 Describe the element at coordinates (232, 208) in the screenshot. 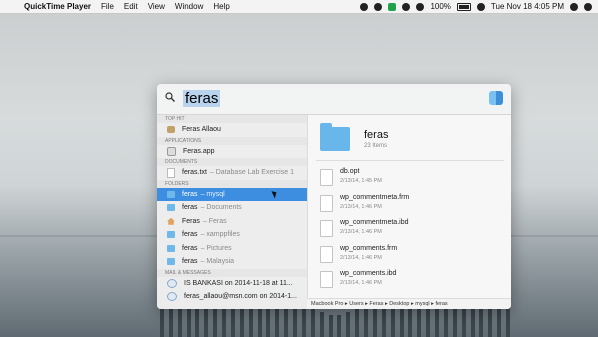

I see `result-folder: feras – Documents` at that location.